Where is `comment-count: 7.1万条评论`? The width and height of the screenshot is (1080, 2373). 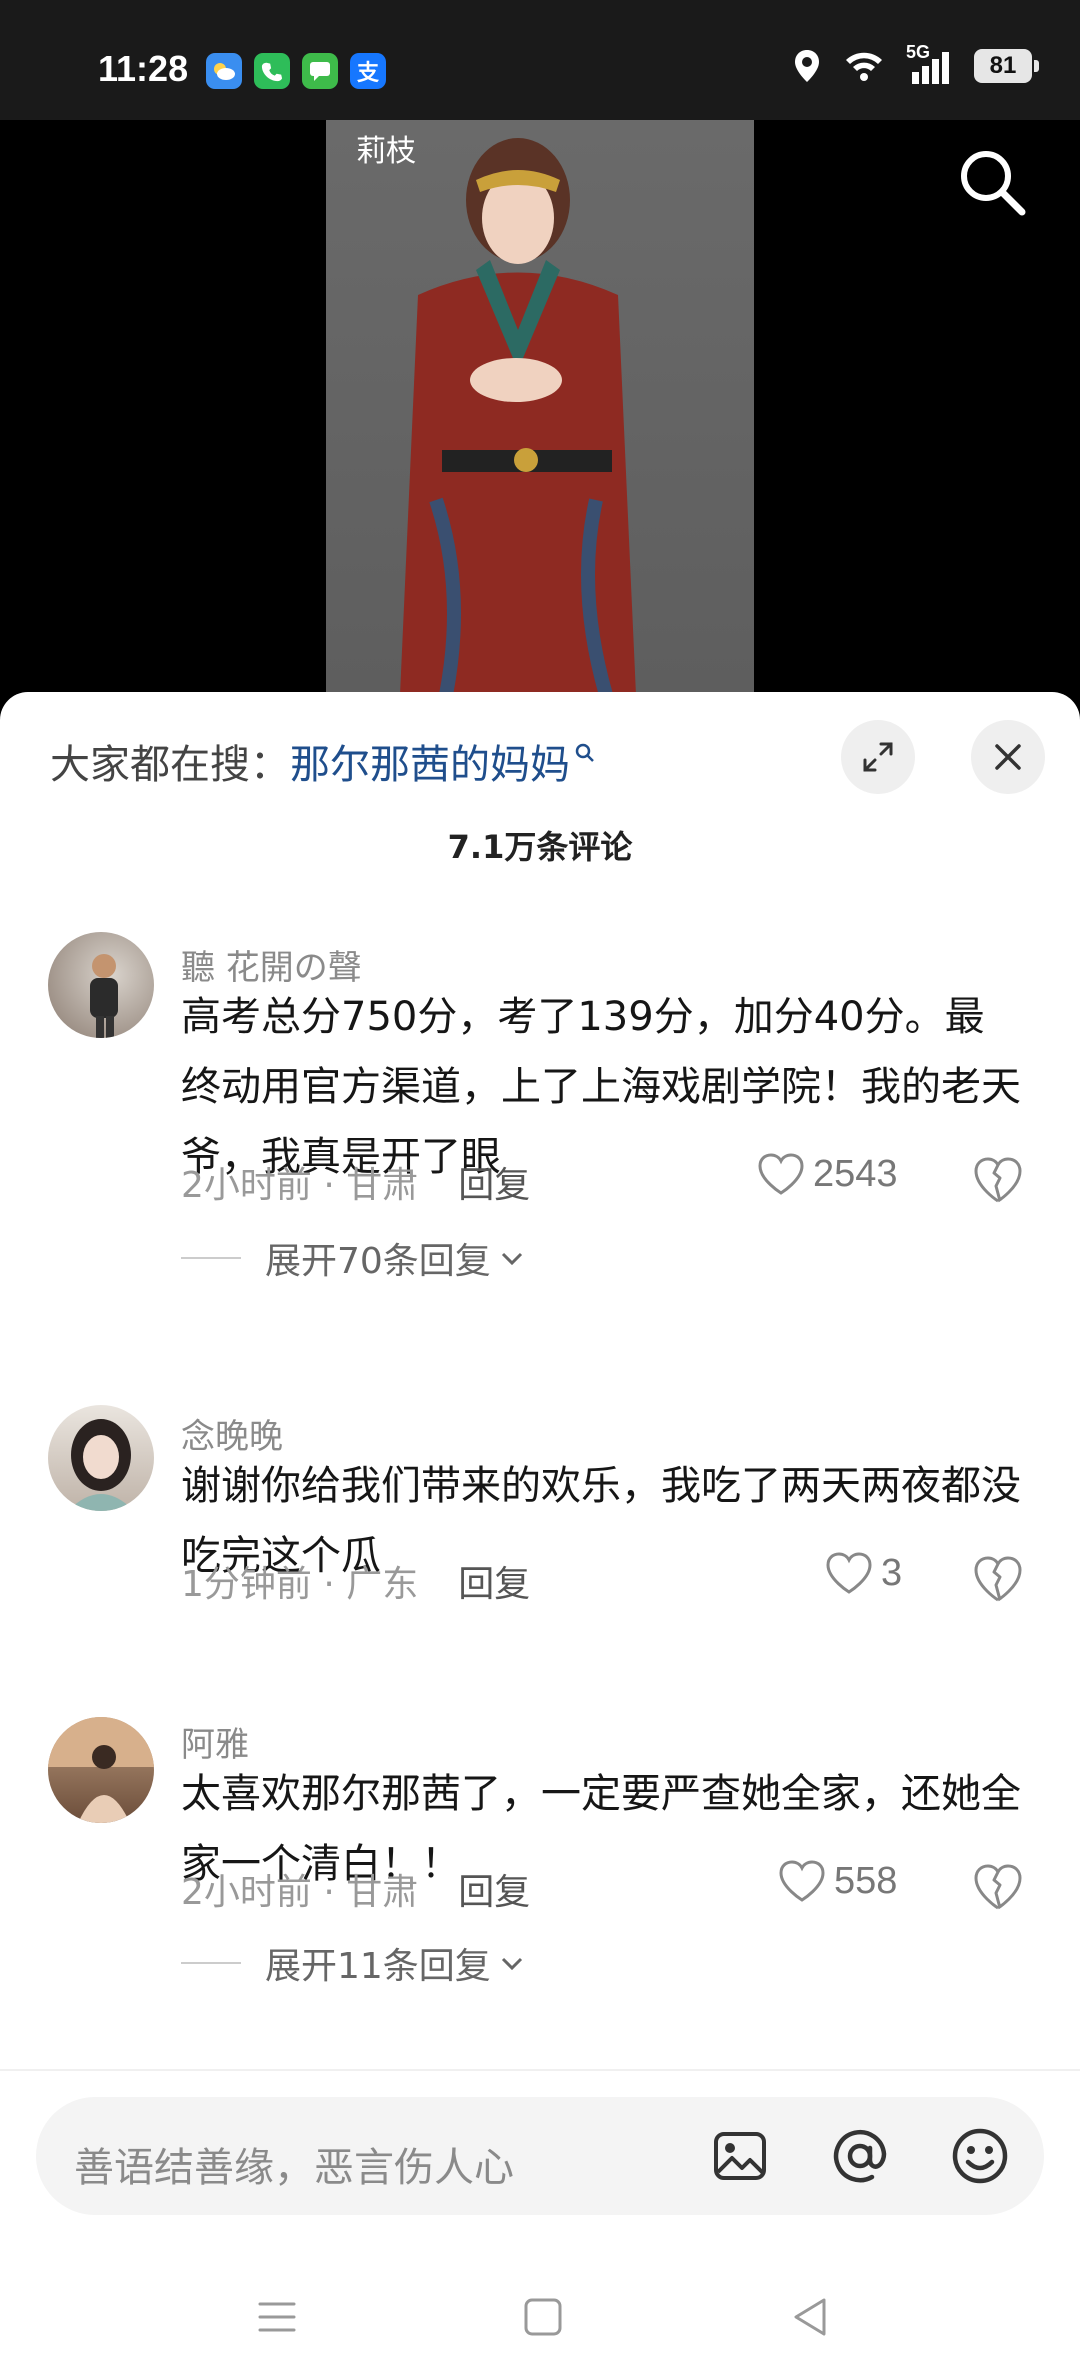 comment-count: 7.1万条评论 is located at coordinates (540, 847).